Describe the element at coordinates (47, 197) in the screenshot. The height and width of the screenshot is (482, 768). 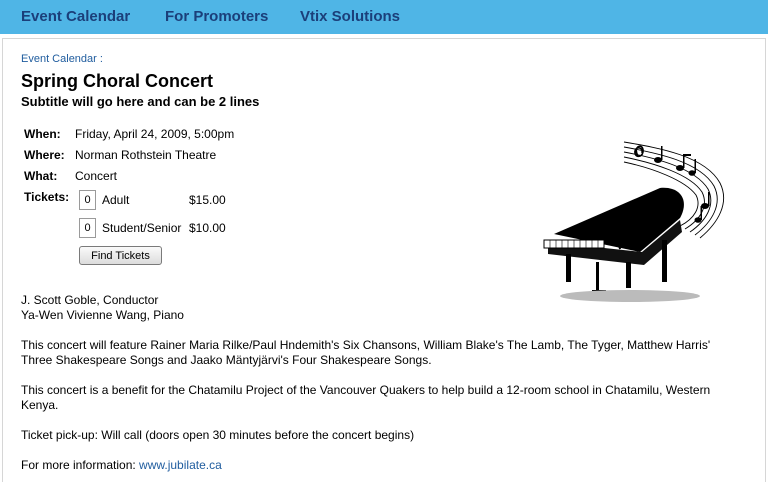
I see `tickets-label: Tickets:` at that location.